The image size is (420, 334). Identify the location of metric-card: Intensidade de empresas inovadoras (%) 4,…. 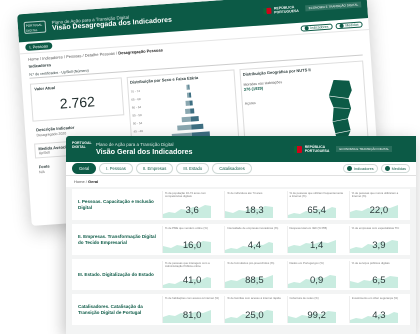
(254, 239).